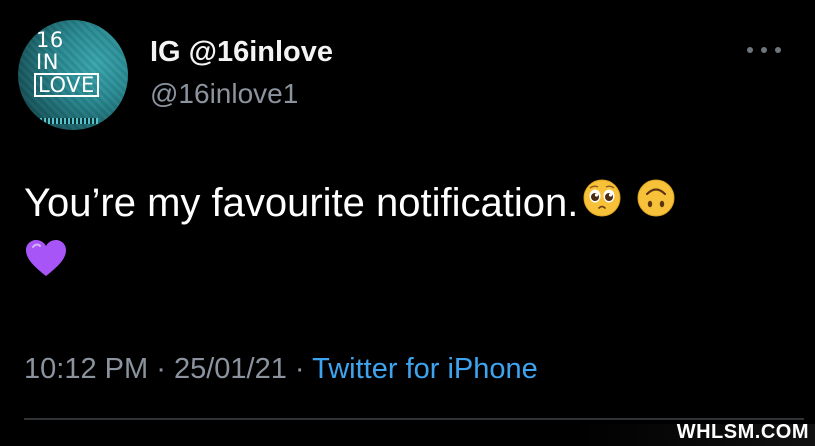 Image resolution: width=815 pixels, height=446 pixels. I want to click on avatar-stripe, so click(66, 121).